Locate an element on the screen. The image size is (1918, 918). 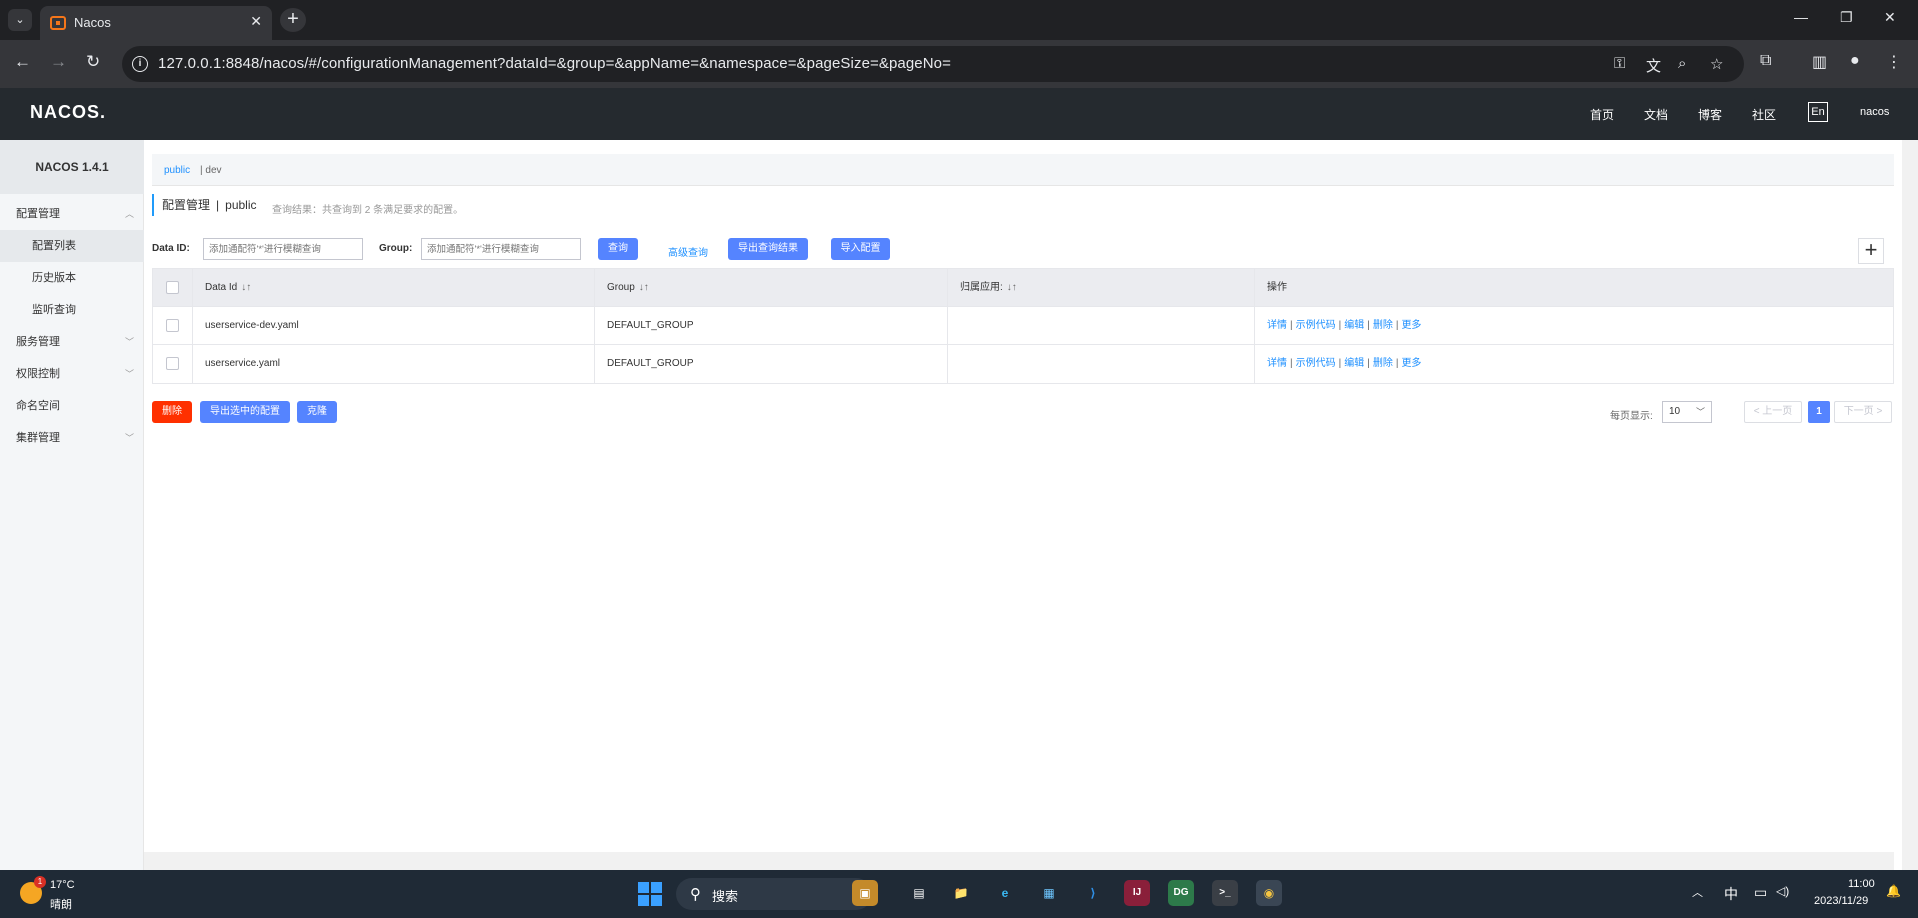
header-app: 归属应用: ↓↑ is located at coordinates (1101, 288).